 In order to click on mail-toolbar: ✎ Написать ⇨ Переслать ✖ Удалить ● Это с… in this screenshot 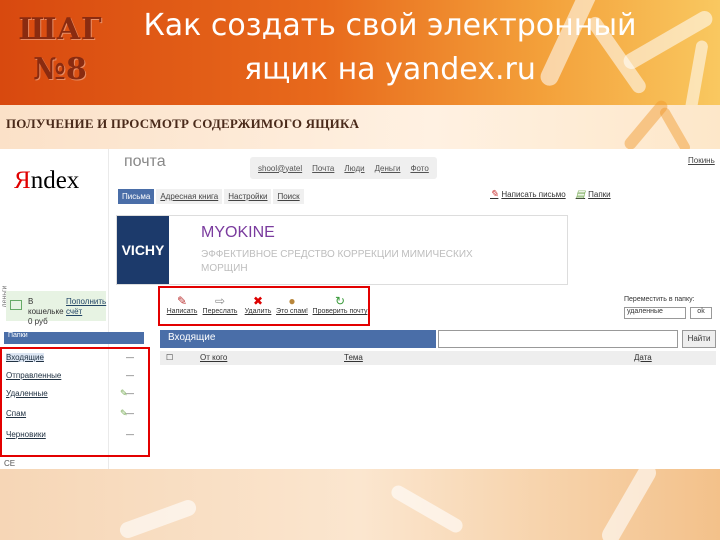, I will do `click(264, 306)`.